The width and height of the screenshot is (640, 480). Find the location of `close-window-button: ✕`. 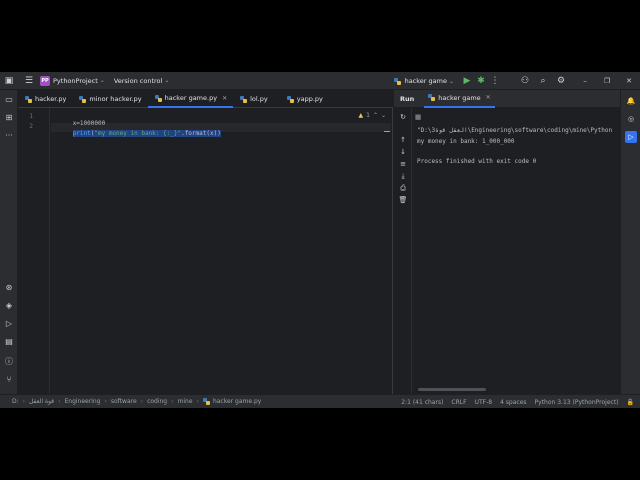

close-window-button: ✕ is located at coordinates (629, 81).